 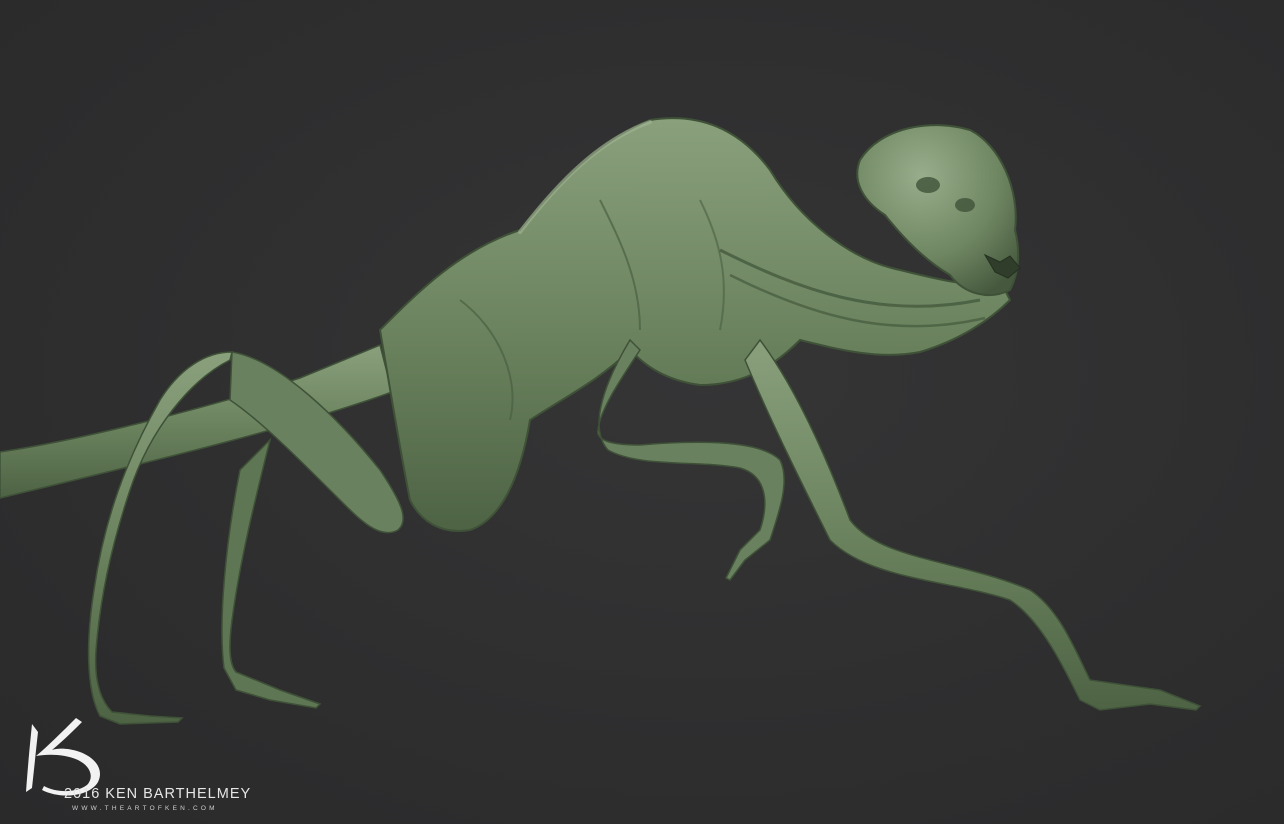 What do you see at coordinates (145, 808) in the screenshot?
I see `website-text: WWW.THEARTOFKEN.COM` at bounding box center [145, 808].